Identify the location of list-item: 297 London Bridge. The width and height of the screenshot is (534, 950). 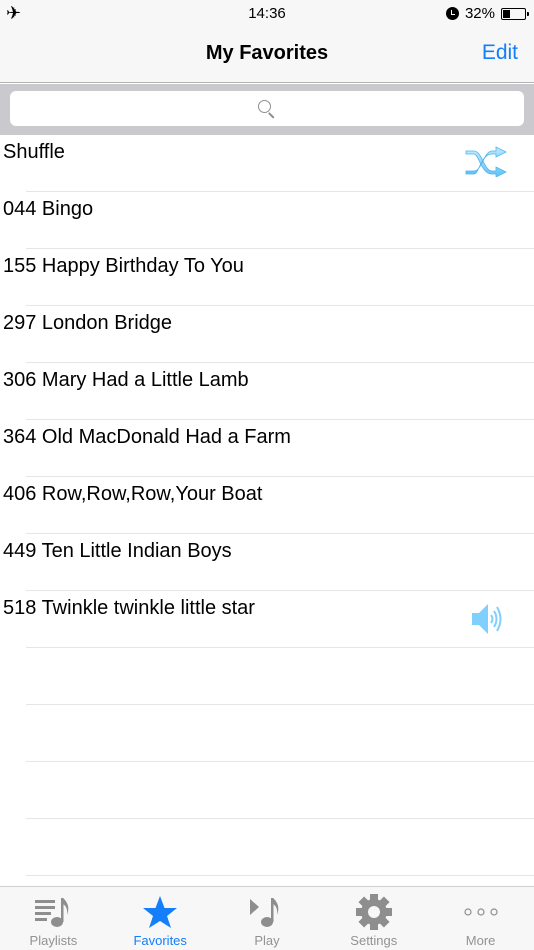
(267, 334).